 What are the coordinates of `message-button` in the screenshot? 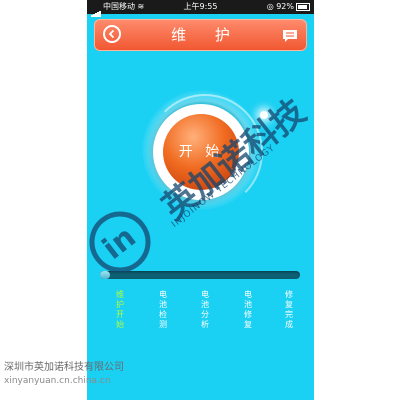 It's located at (290, 35).